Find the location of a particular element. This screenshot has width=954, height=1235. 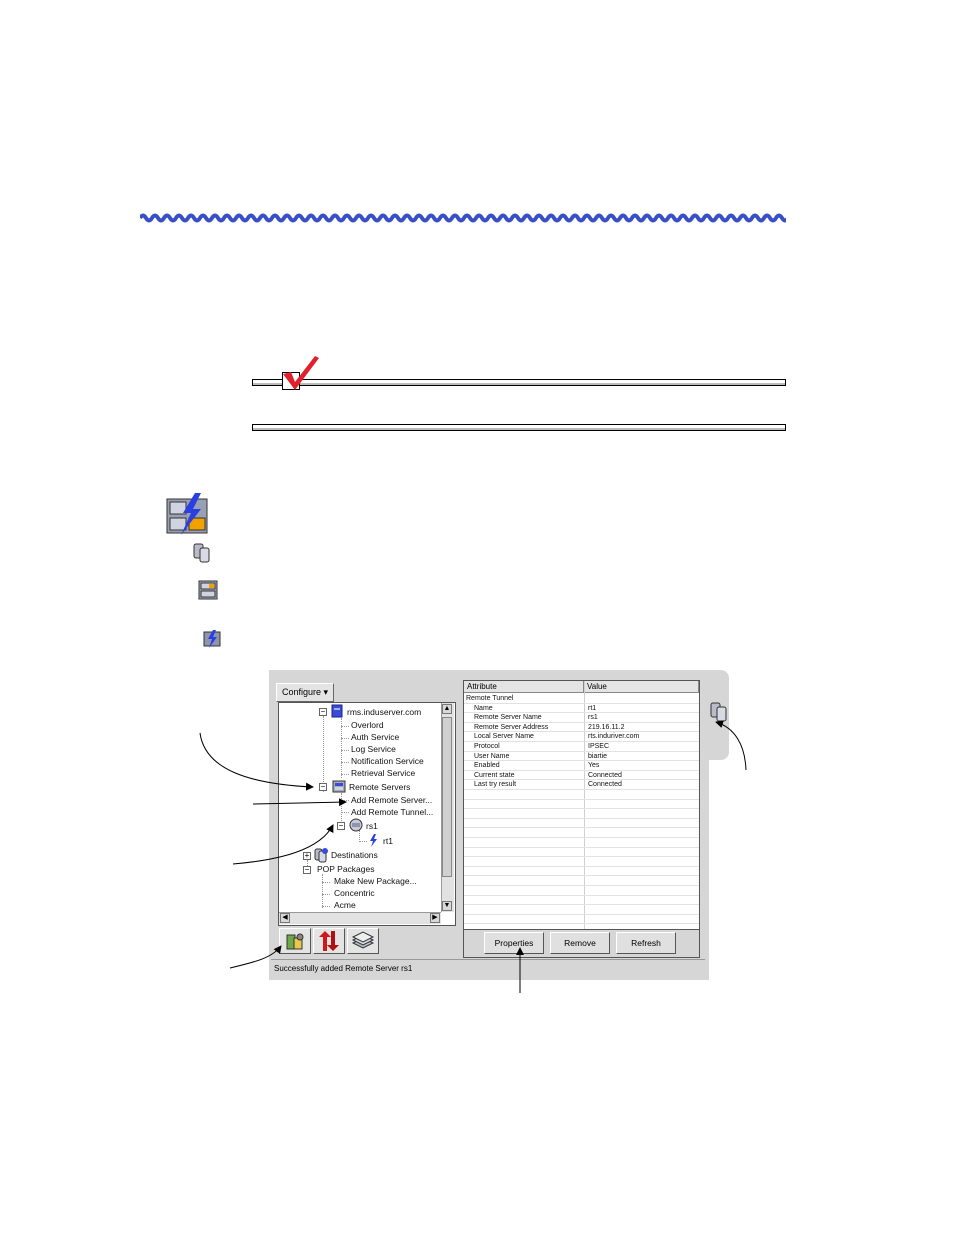

remove-button: Remove is located at coordinates (580, 943).